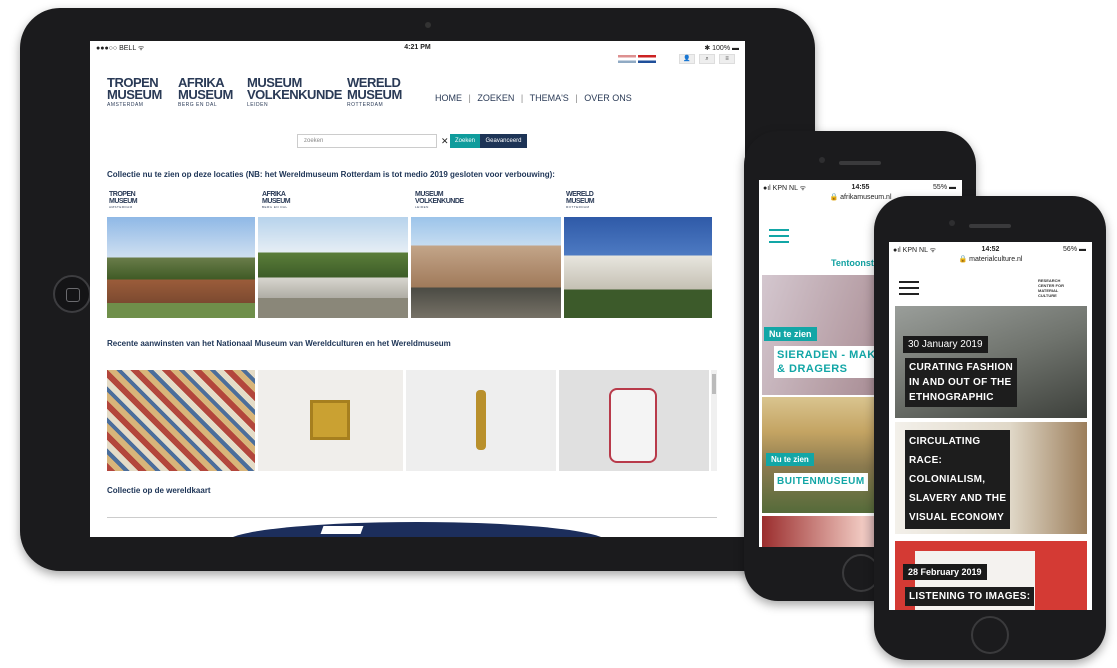 This screenshot has height=668, width=1117. I want to click on acquisition-textile-image, so click(181, 420).